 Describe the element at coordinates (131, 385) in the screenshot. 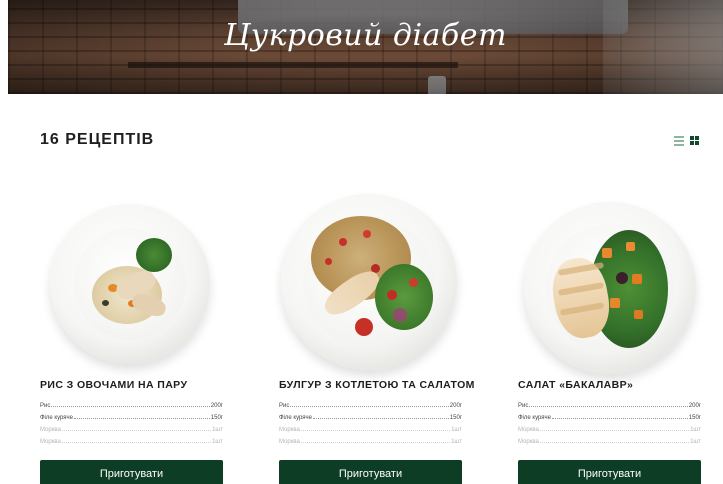

I see `recipe-title: РИС З ОВОЧАМИ НА ПАРУ` at that location.